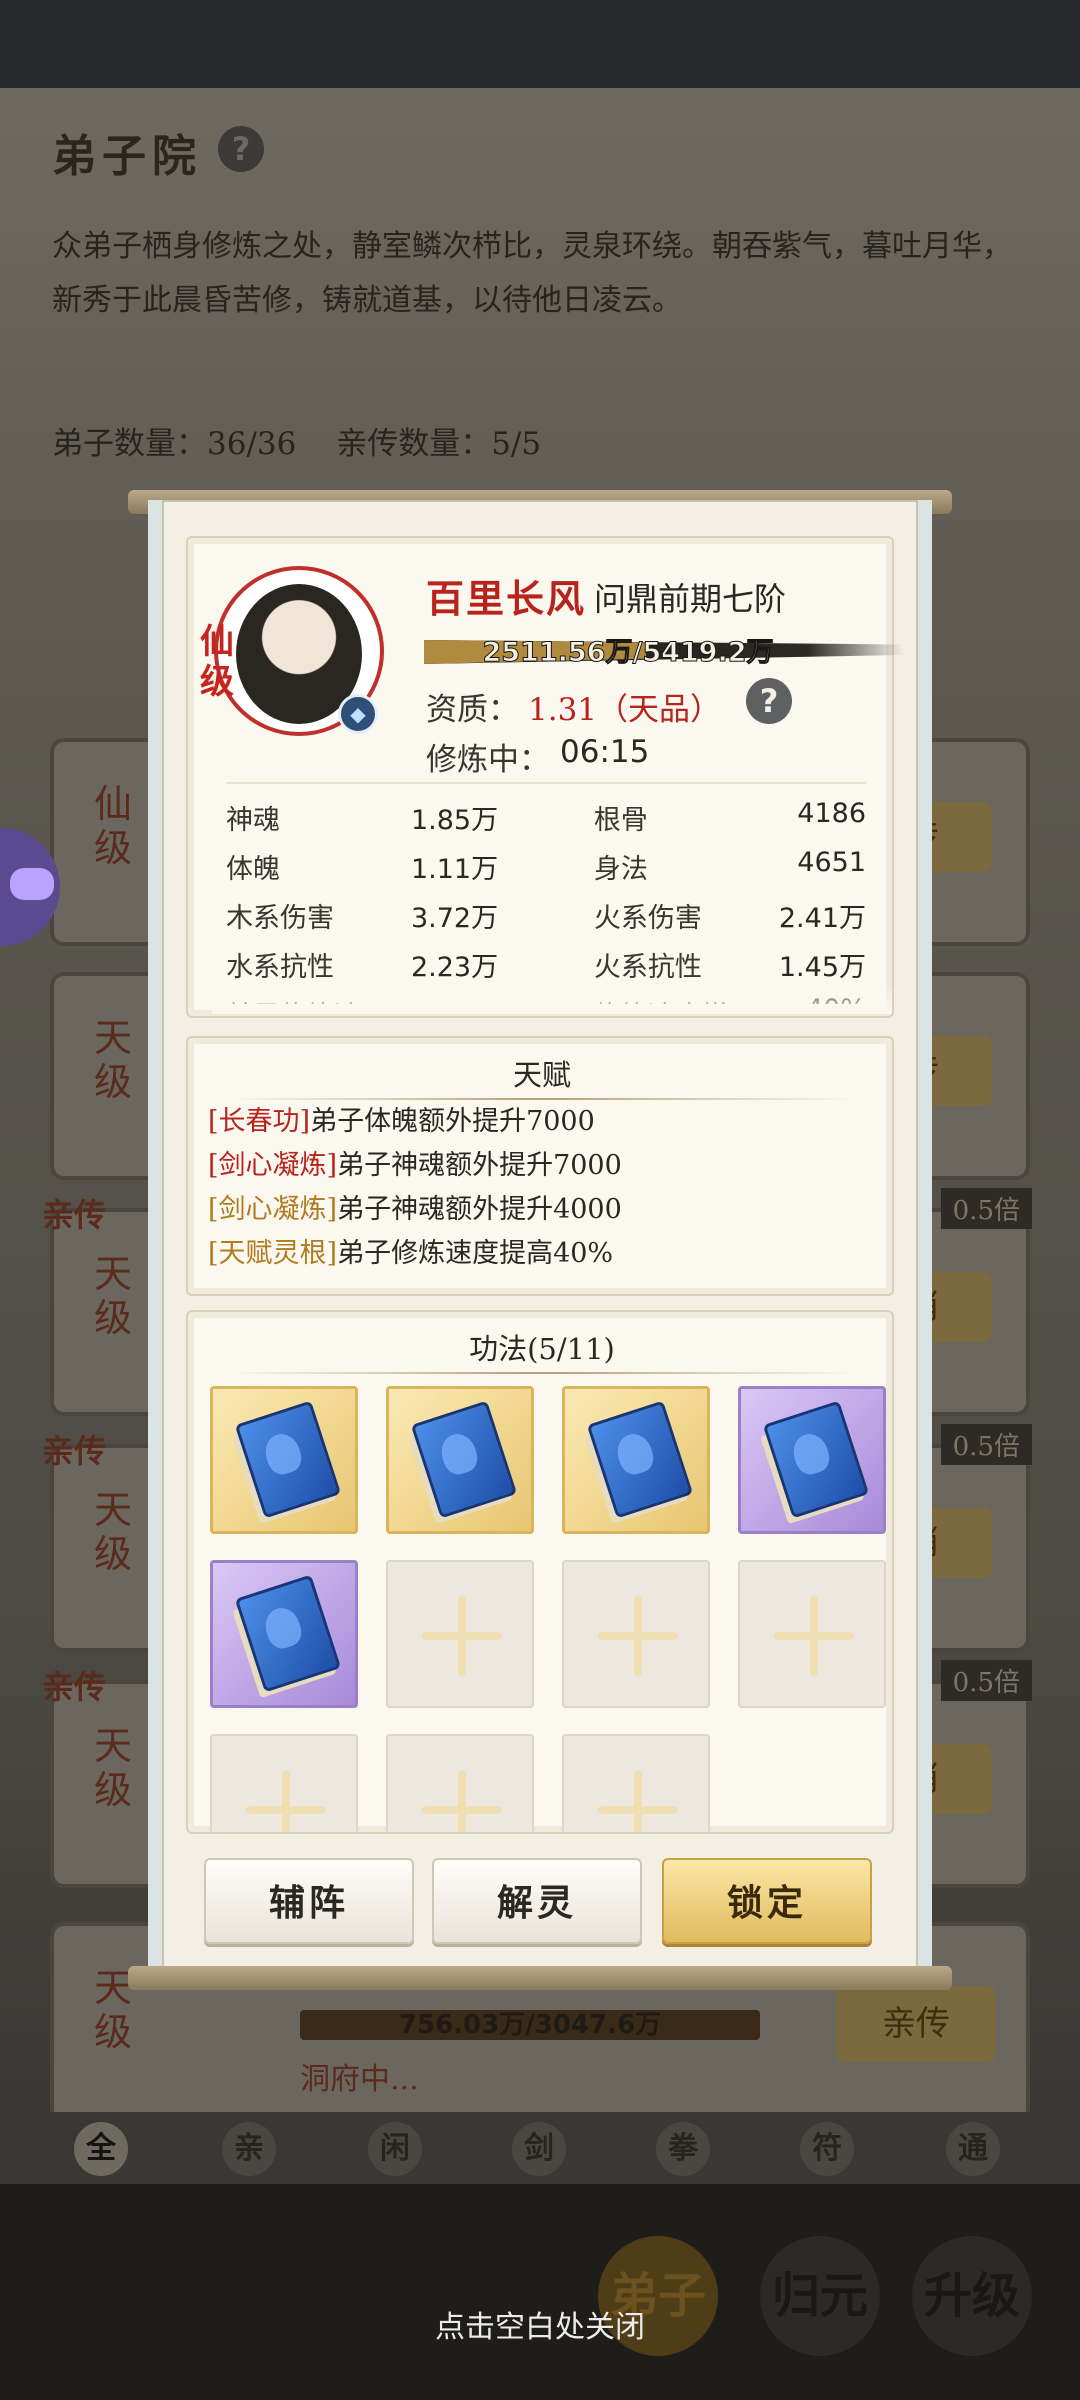  I want to click on filter-tab: 剑, so click(539, 2149).